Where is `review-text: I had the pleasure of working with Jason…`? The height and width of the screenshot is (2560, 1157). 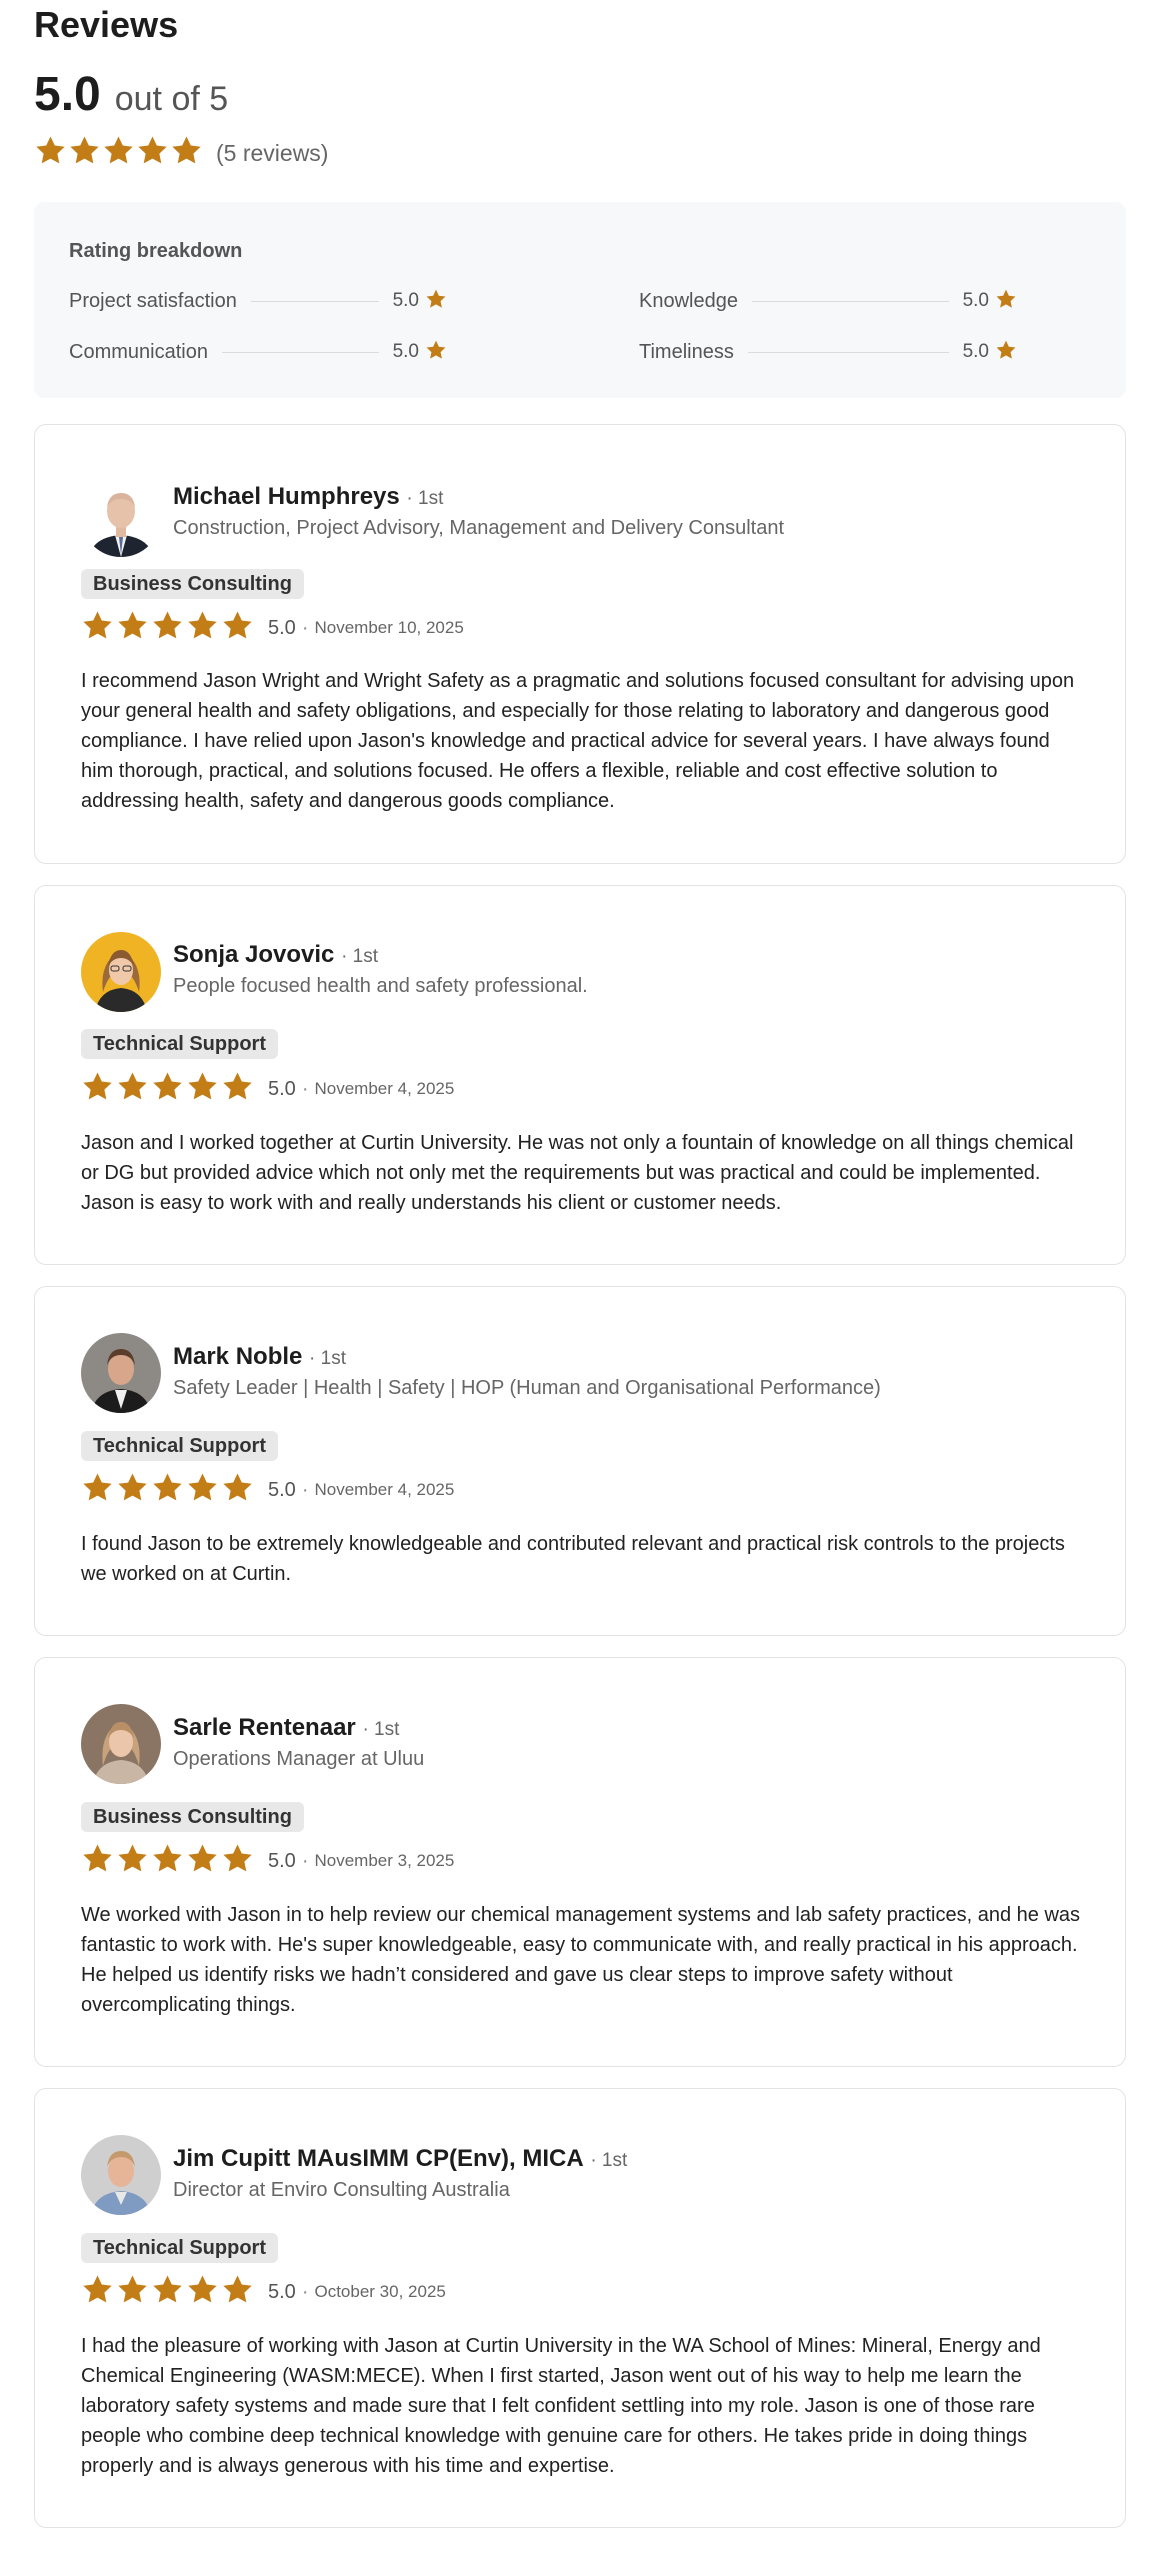 review-text: I had the pleasure of working with Jason… is located at coordinates (561, 2406).